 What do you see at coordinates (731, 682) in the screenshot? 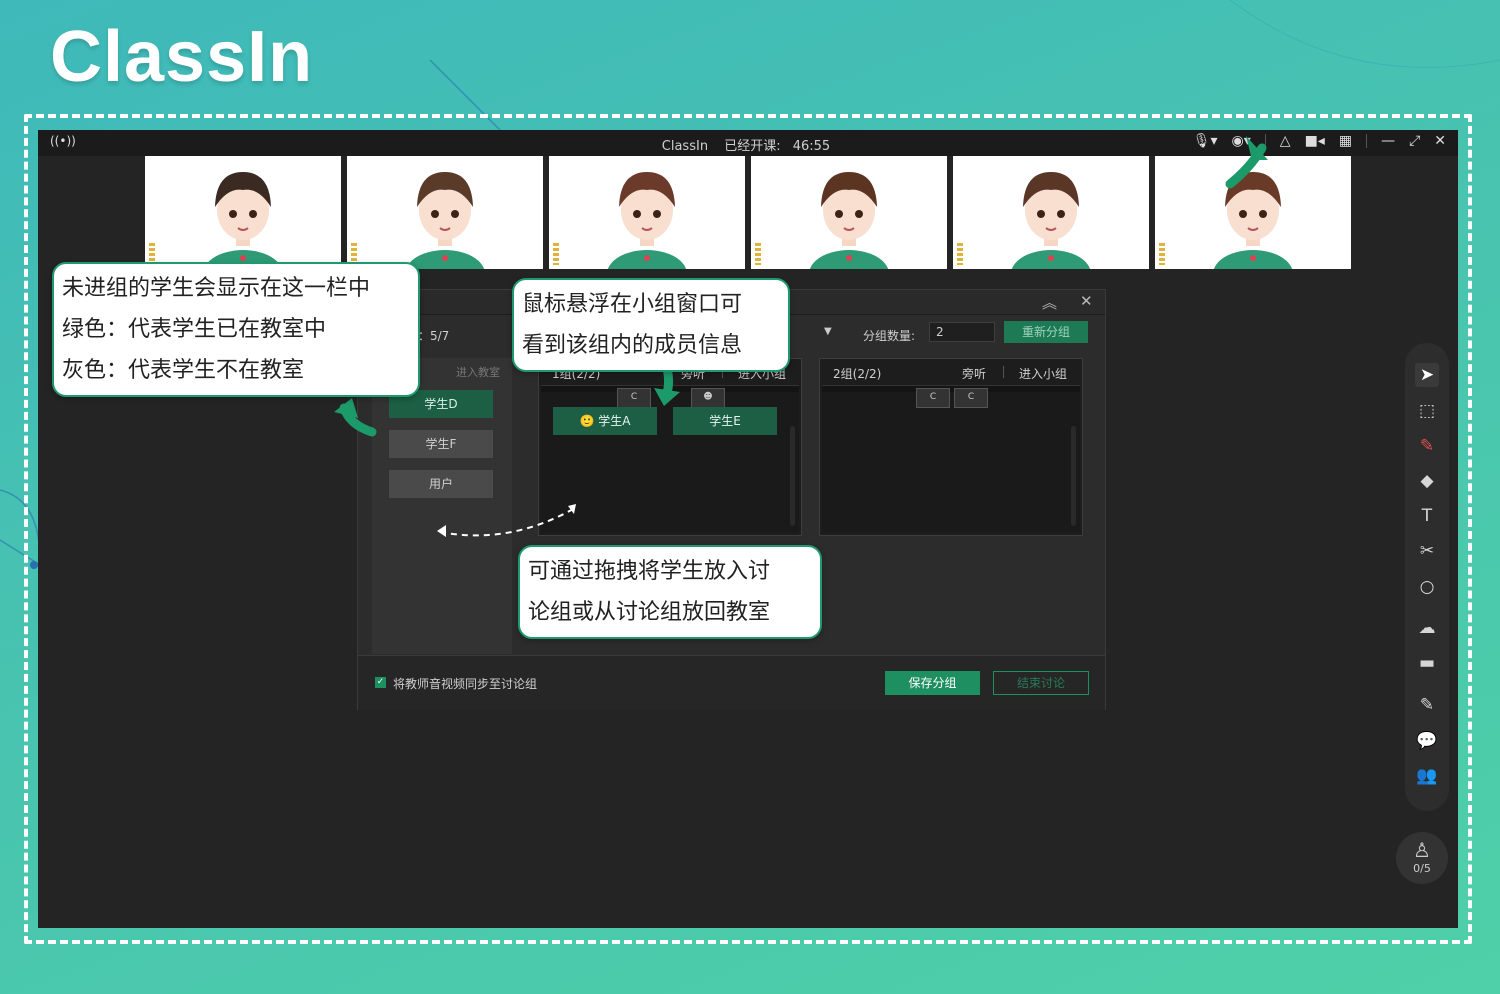
I see `dialog-footer: ✓ 将教师音视频同步至讨论组 保存分组 结束讨论` at bounding box center [731, 682].